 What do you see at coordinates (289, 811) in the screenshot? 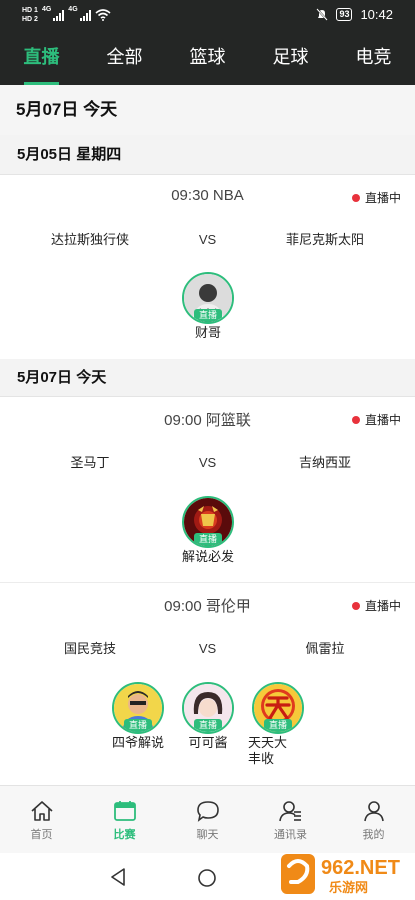
I see `contacts-icon` at bounding box center [289, 811].